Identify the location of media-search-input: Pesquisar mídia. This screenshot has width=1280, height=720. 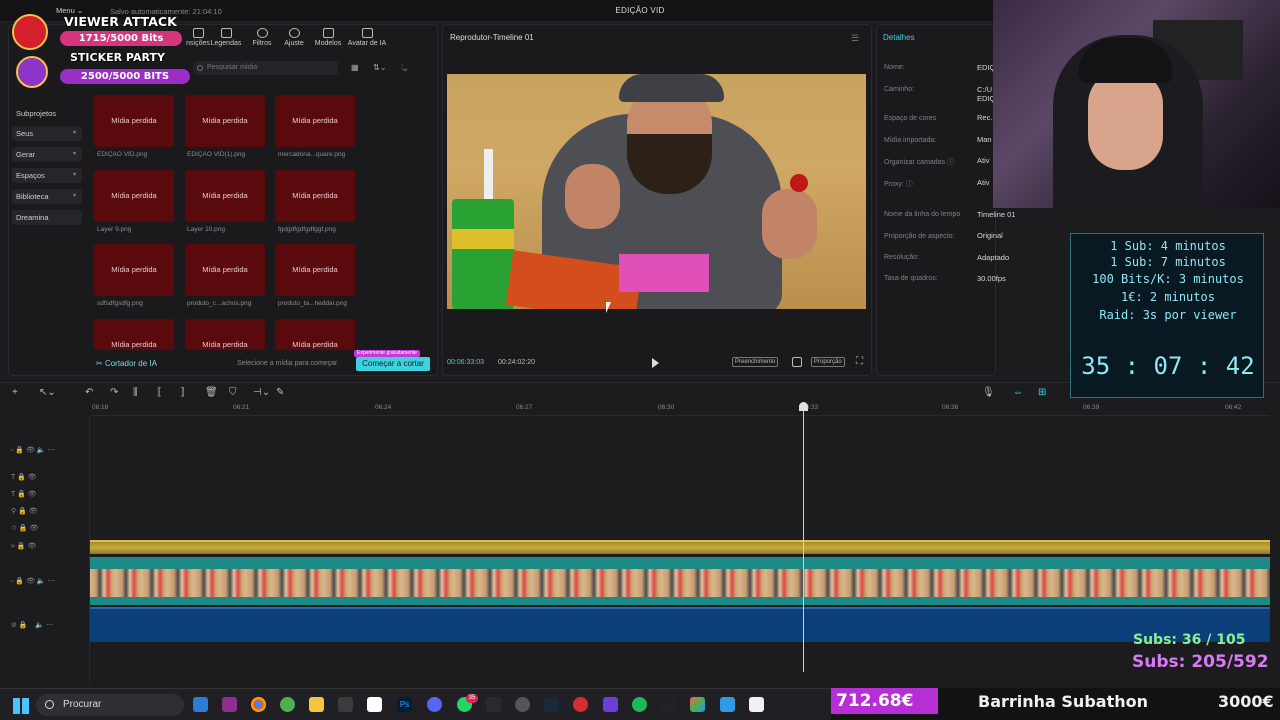
(265, 68).